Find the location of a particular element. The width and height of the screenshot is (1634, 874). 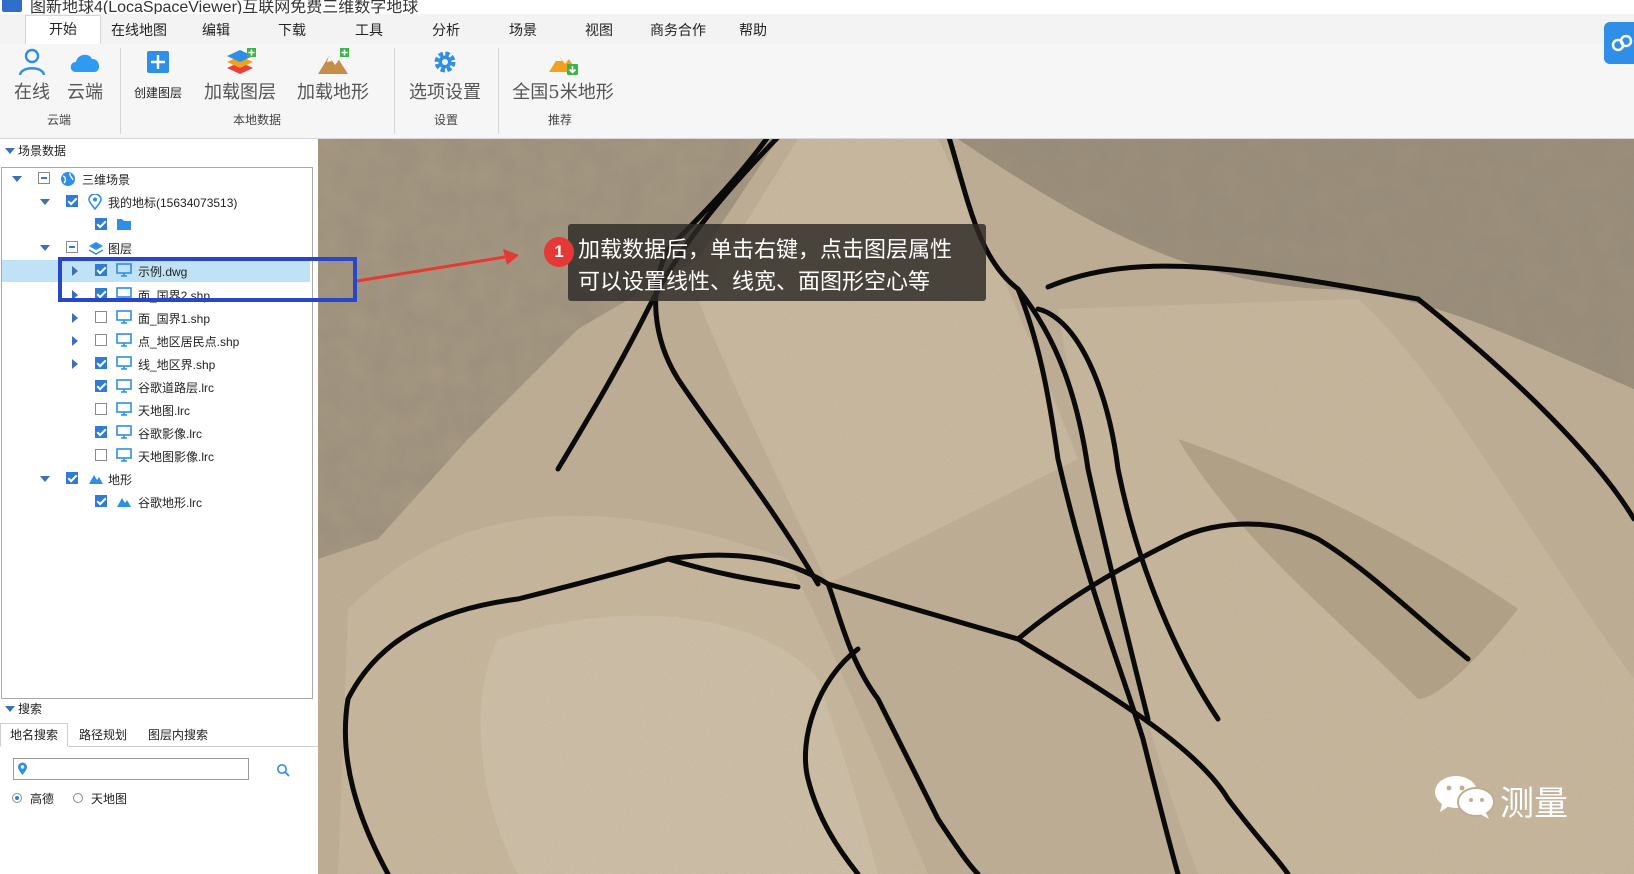

tab-download: 下载 is located at coordinates (292, 30).